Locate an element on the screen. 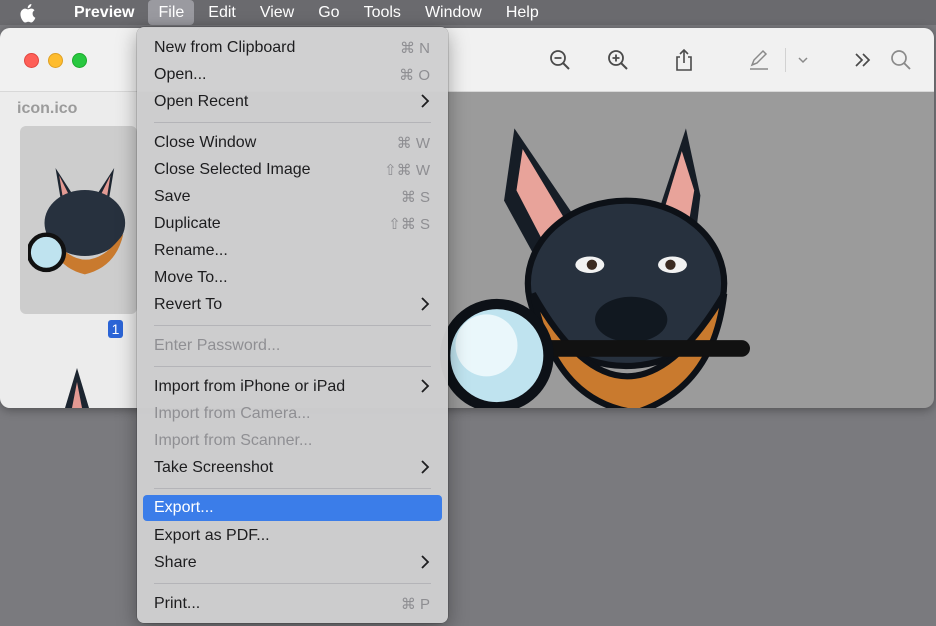 Image resolution: width=936 pixels, height=626 pixels. menu-go: Go is located at coordinates (328, 12).